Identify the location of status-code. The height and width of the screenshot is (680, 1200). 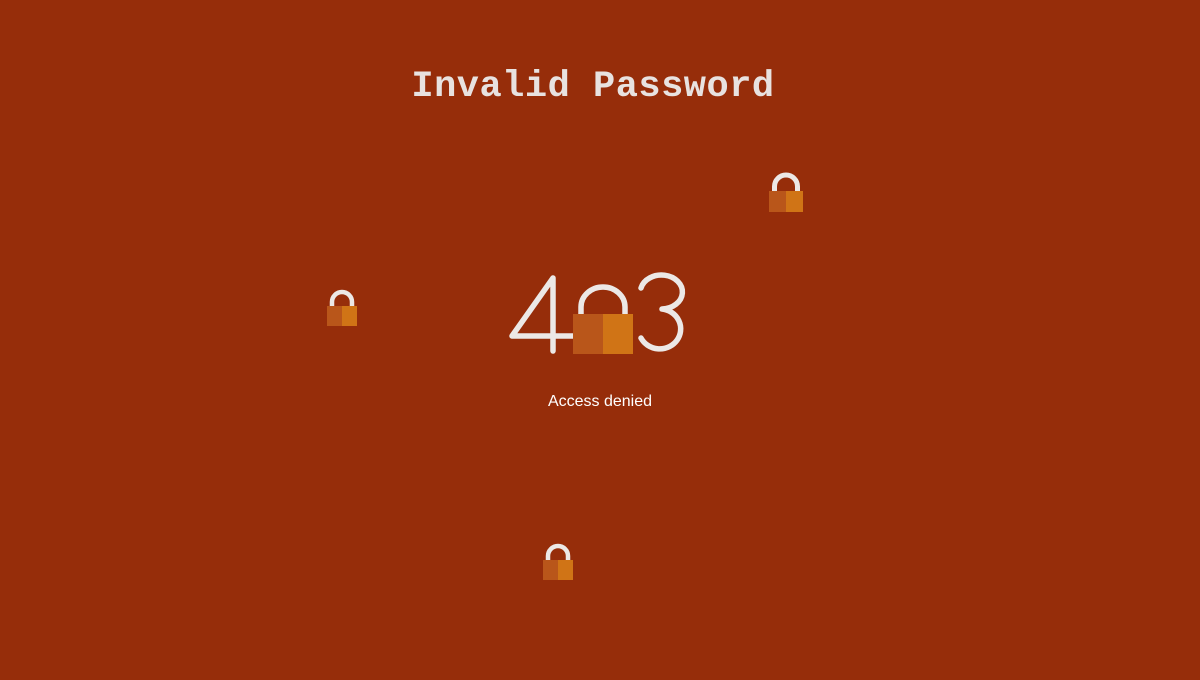
(600, 312).